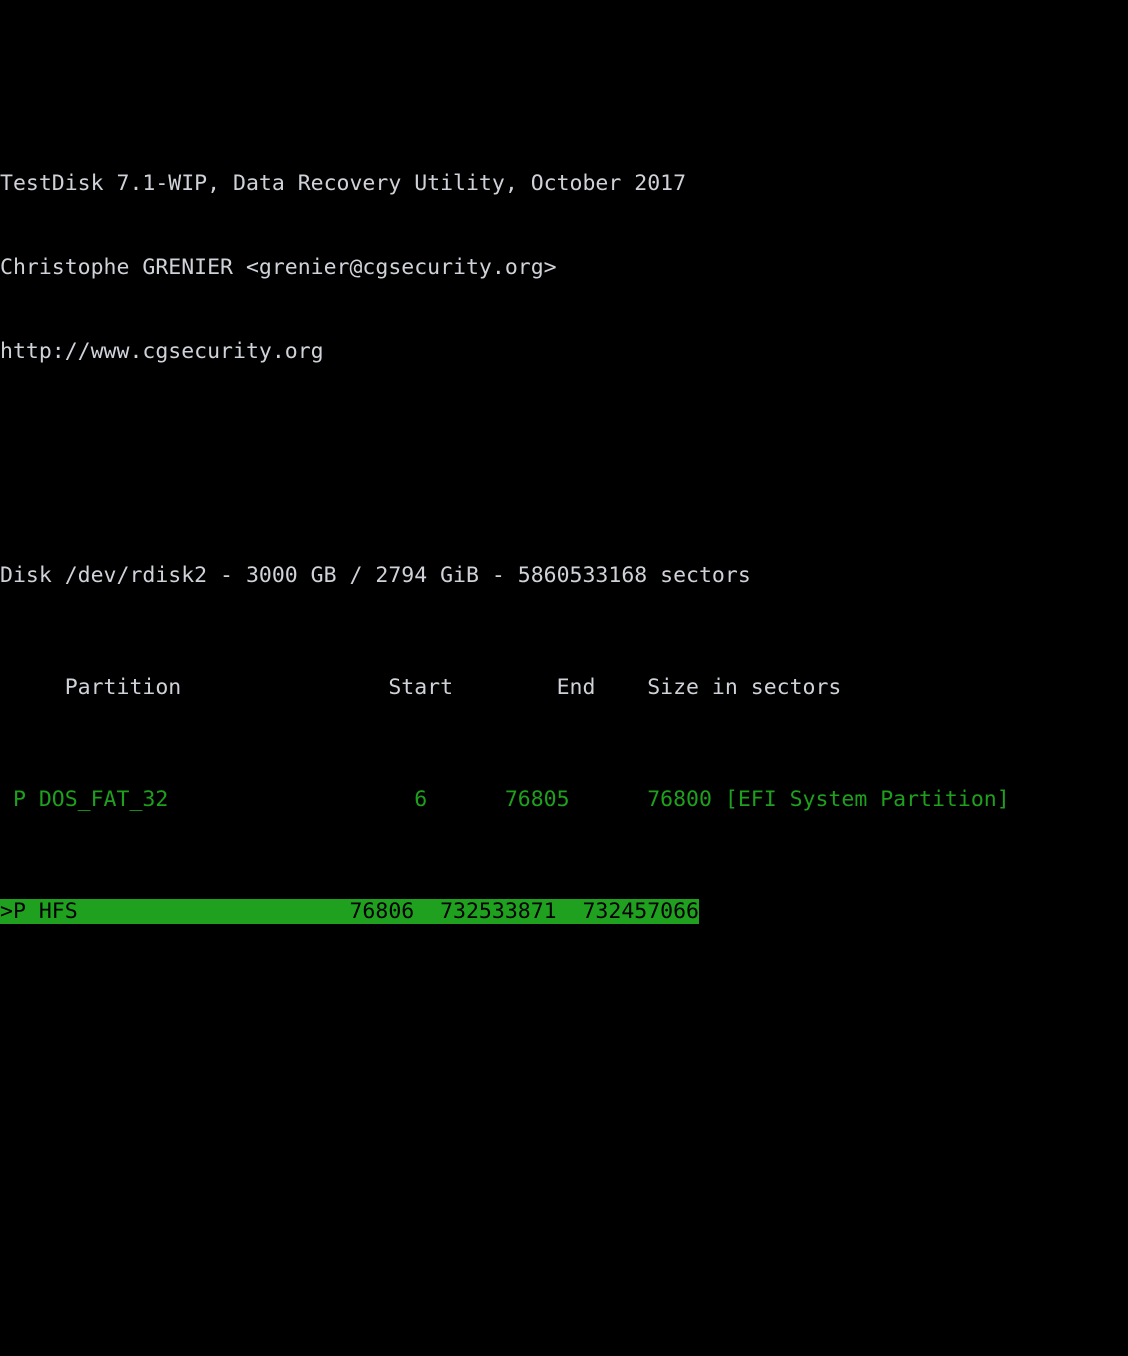 This screenshot has height=1356, width=1128. I want to click on table-row: >P HFS 76806 732533871 732457066, so click(564, 912).